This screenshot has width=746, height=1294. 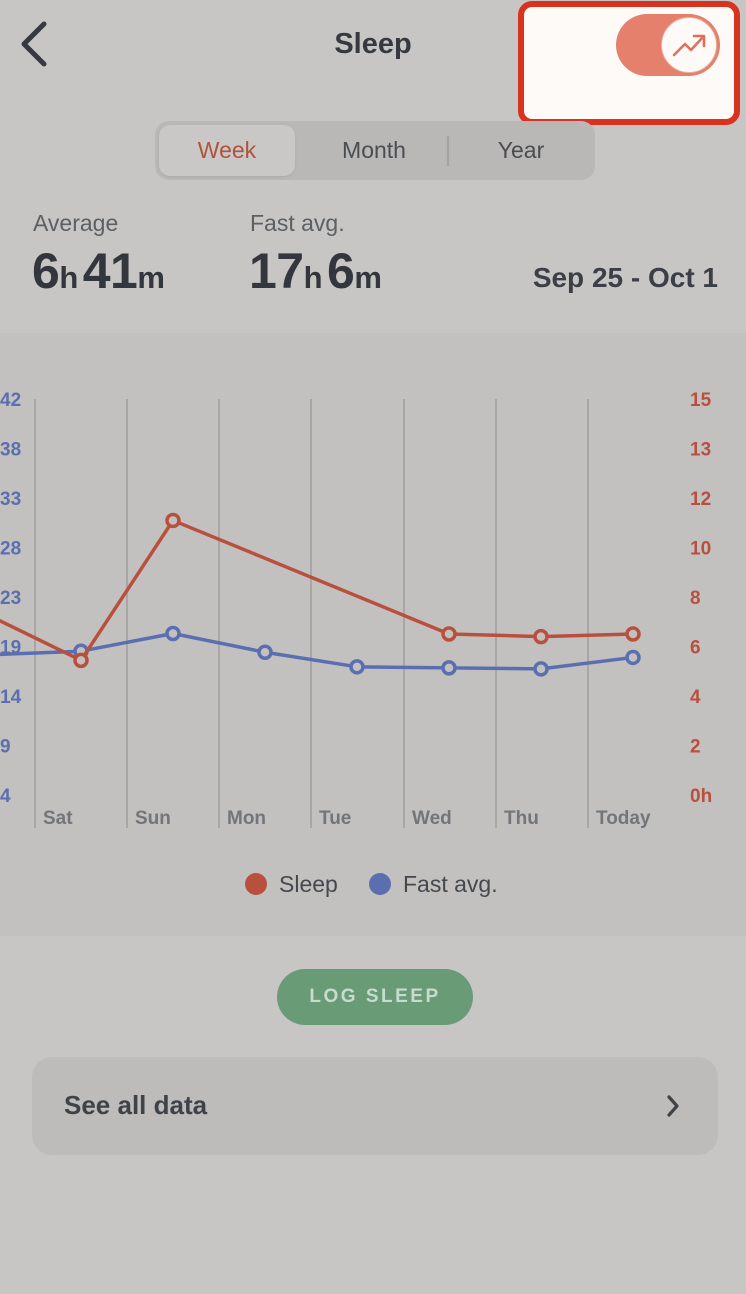 What do you see at coordinates (58, 818) in the screenshot?
I see `day-label: Sat` at bounding box center [58, 818].